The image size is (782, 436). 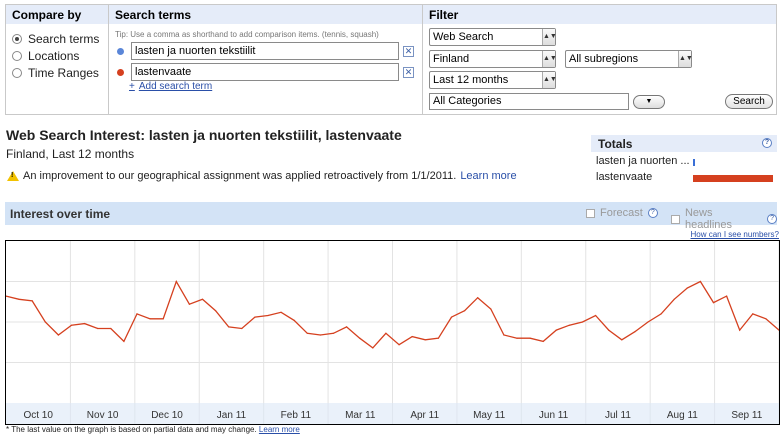 What do you see at coordinates (615, 144) in the screenshot?
I see `totals-header-label: Totals` at bounding box center [615, 144].